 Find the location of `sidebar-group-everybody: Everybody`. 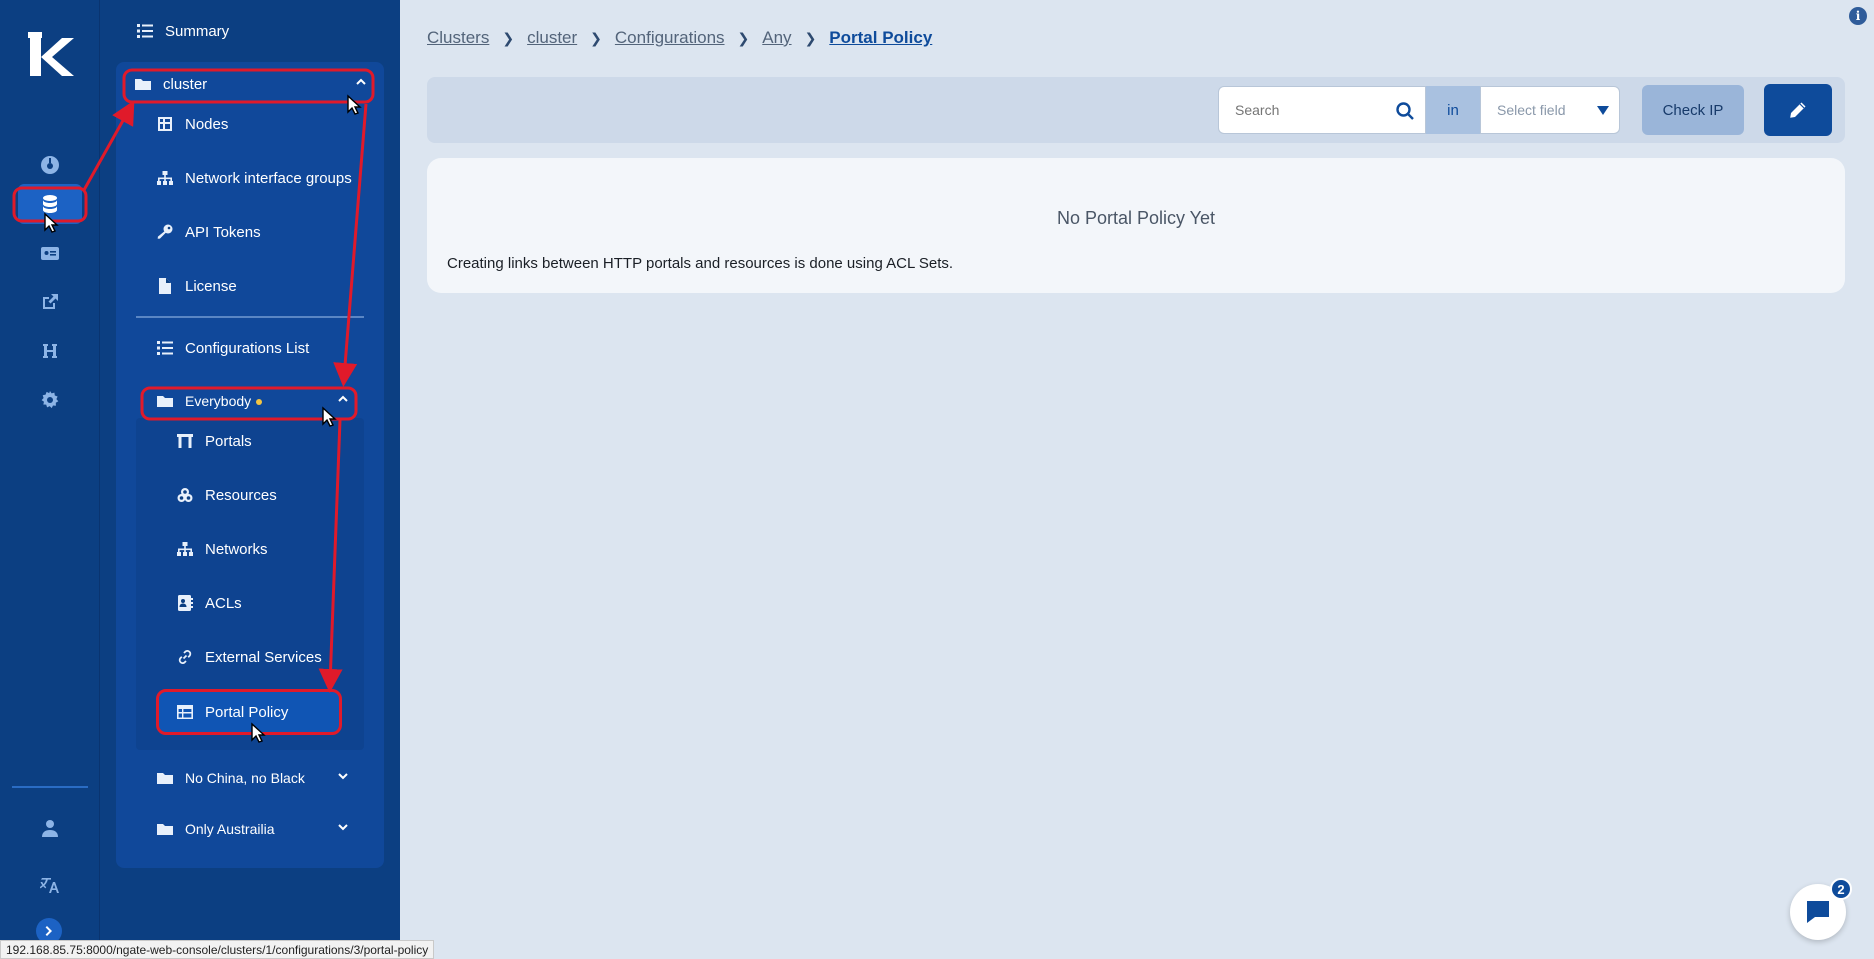

sidebar-group-everybody: Everybody is located at coordinates (260, 401).